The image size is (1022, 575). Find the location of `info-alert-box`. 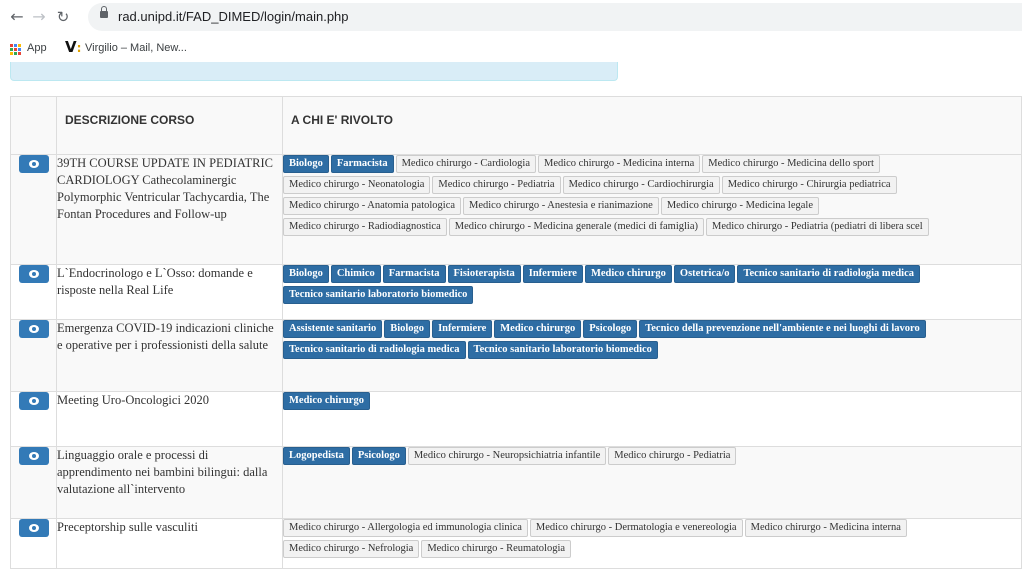

info-alert-box is located at coordinates (314, 71).